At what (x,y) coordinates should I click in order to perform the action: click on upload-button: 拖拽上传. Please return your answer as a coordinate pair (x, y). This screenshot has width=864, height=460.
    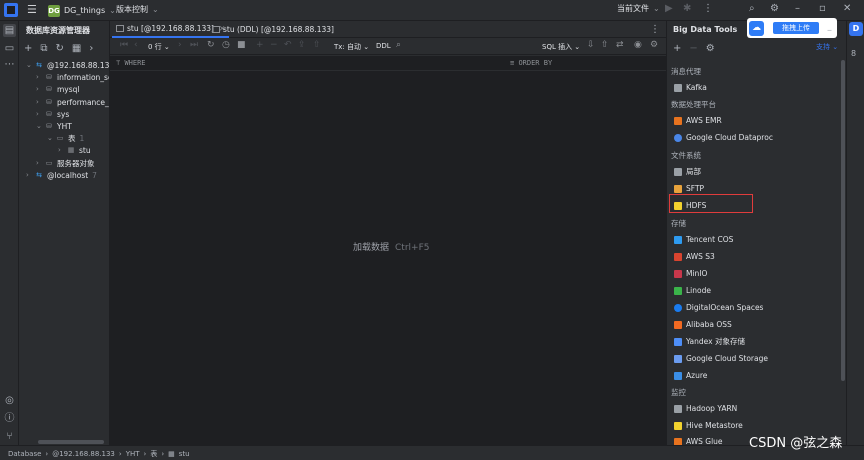
    Looking at the image, I should click on (796, 28).